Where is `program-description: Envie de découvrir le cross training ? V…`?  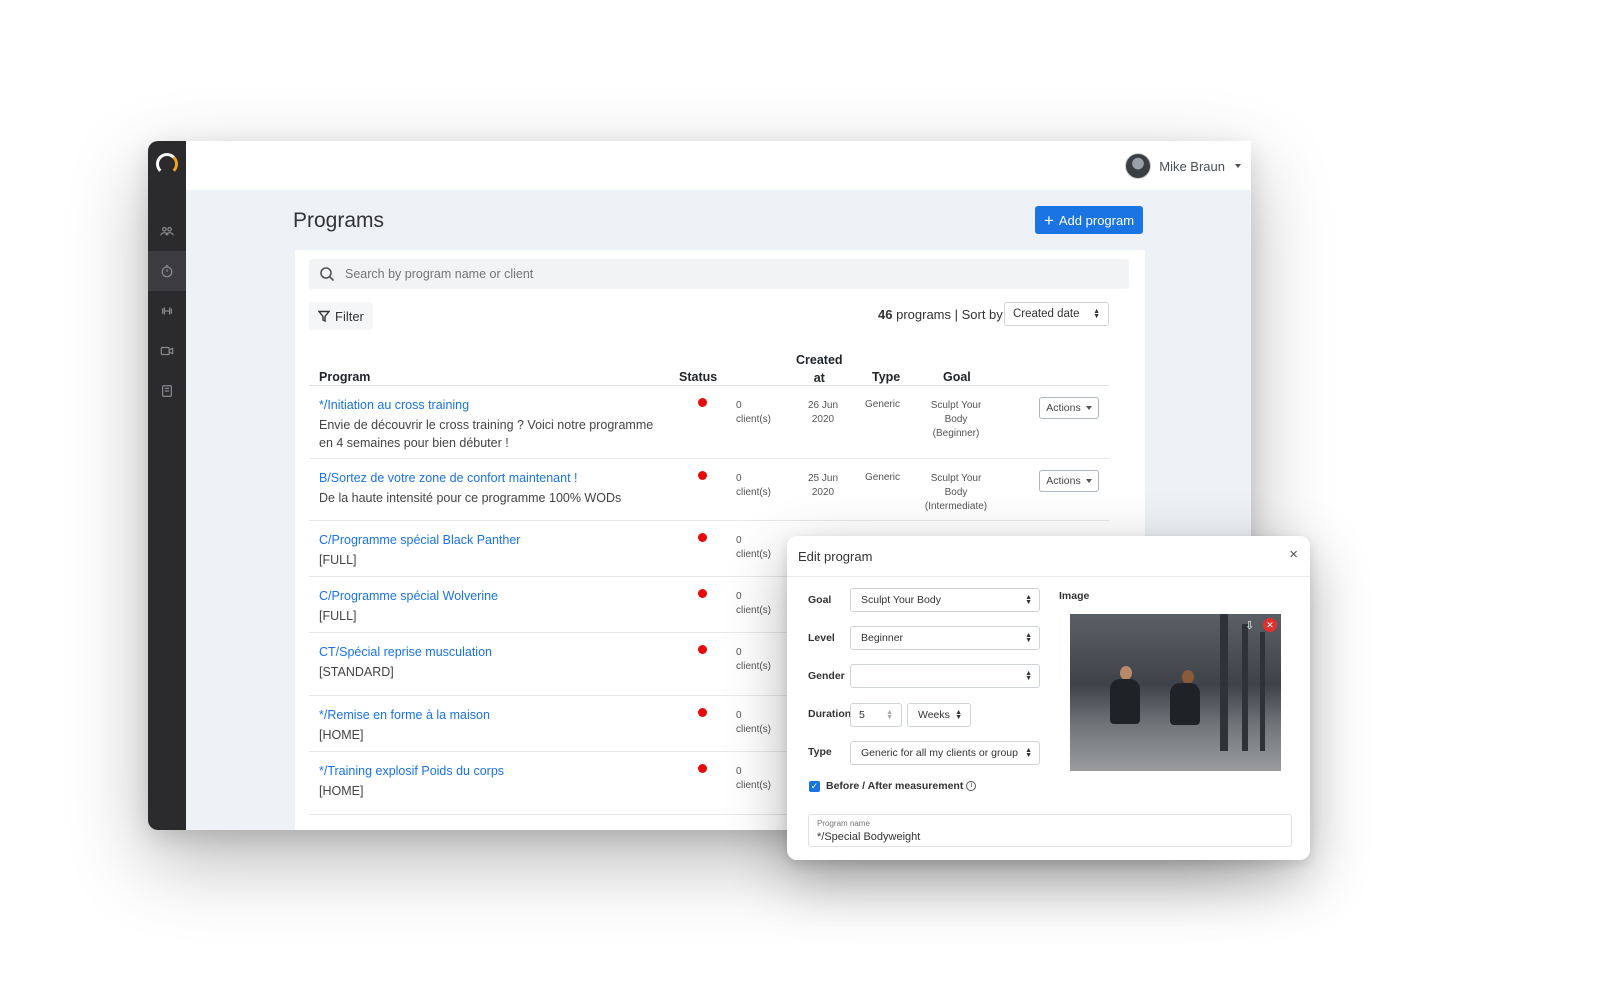 program-description: Envie de découvrir le cross training ? V… is located at coordinates (486, 434).